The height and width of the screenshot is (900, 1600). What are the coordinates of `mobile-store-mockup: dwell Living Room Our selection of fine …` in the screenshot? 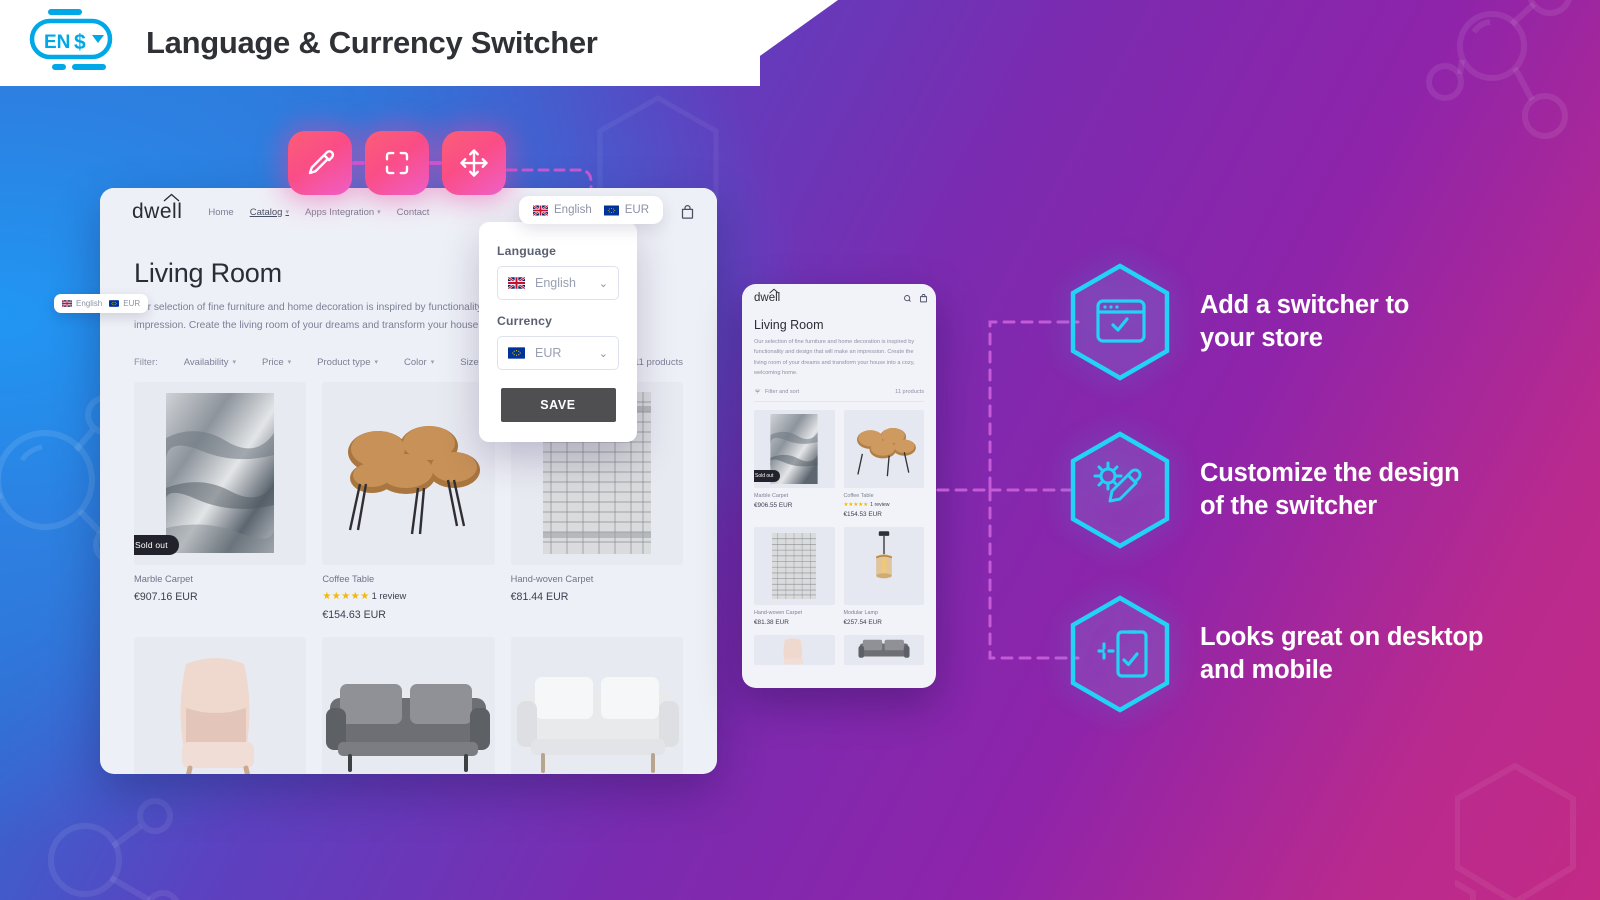 It's located at (839, 486).